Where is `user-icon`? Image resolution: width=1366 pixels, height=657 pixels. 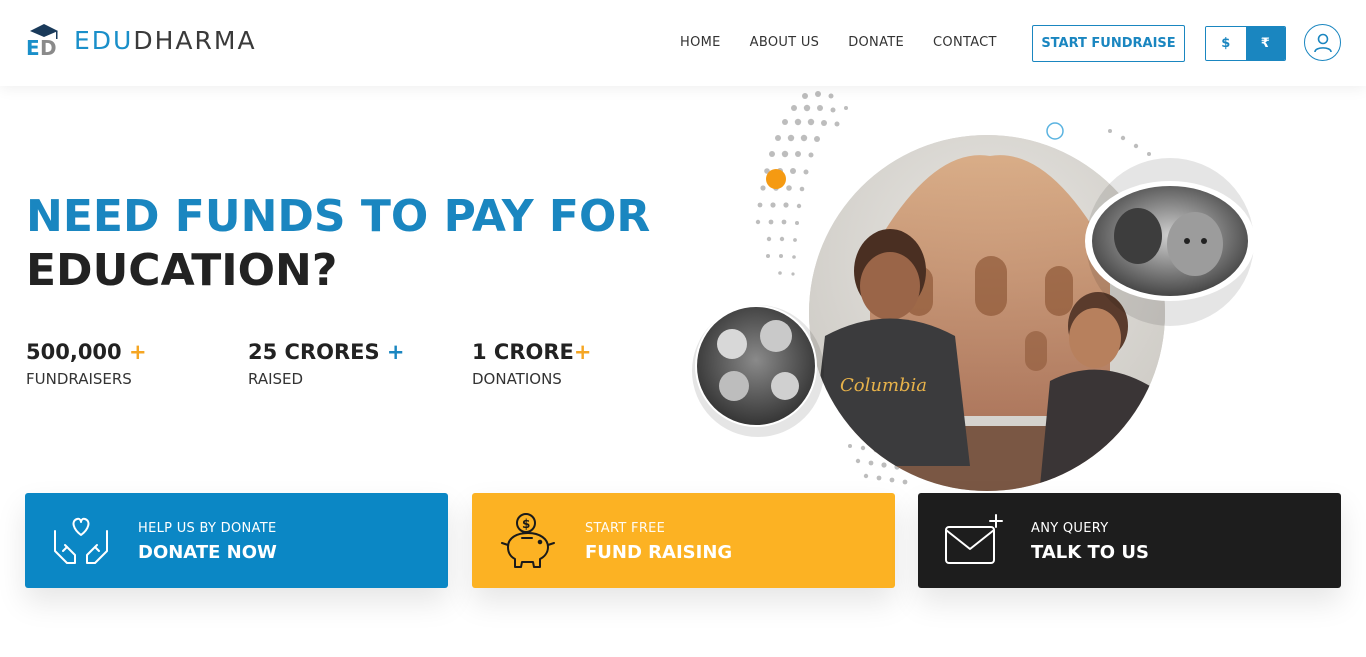
user-icon is located at coordinates (1322, 42).